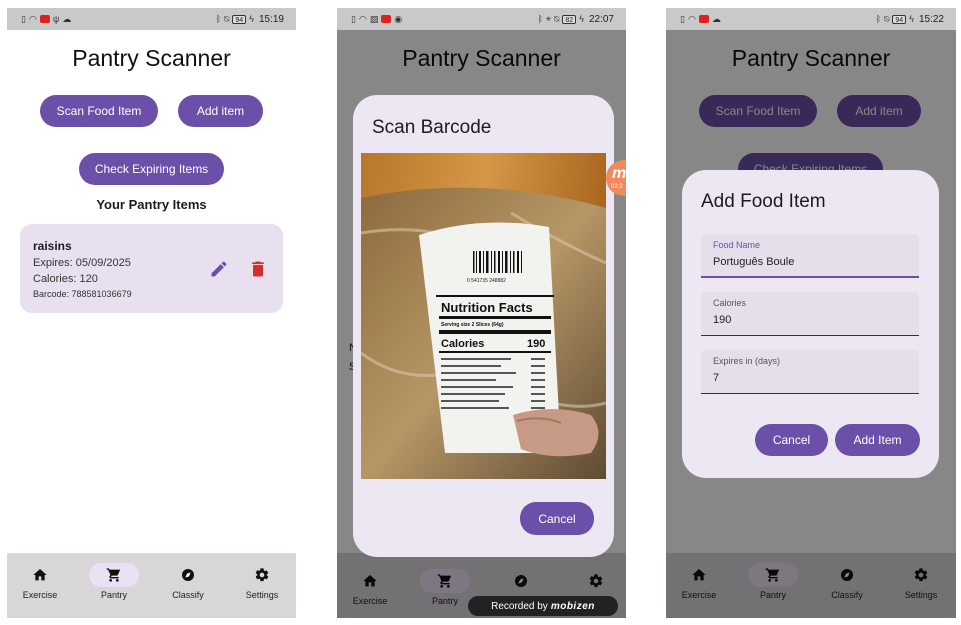 Image resolution: width=961 pixels, height=625 pixels. Describe the element at coordinates (151, 204) in the screenshot. I see `section-title: Your Pantry Items` at that location.